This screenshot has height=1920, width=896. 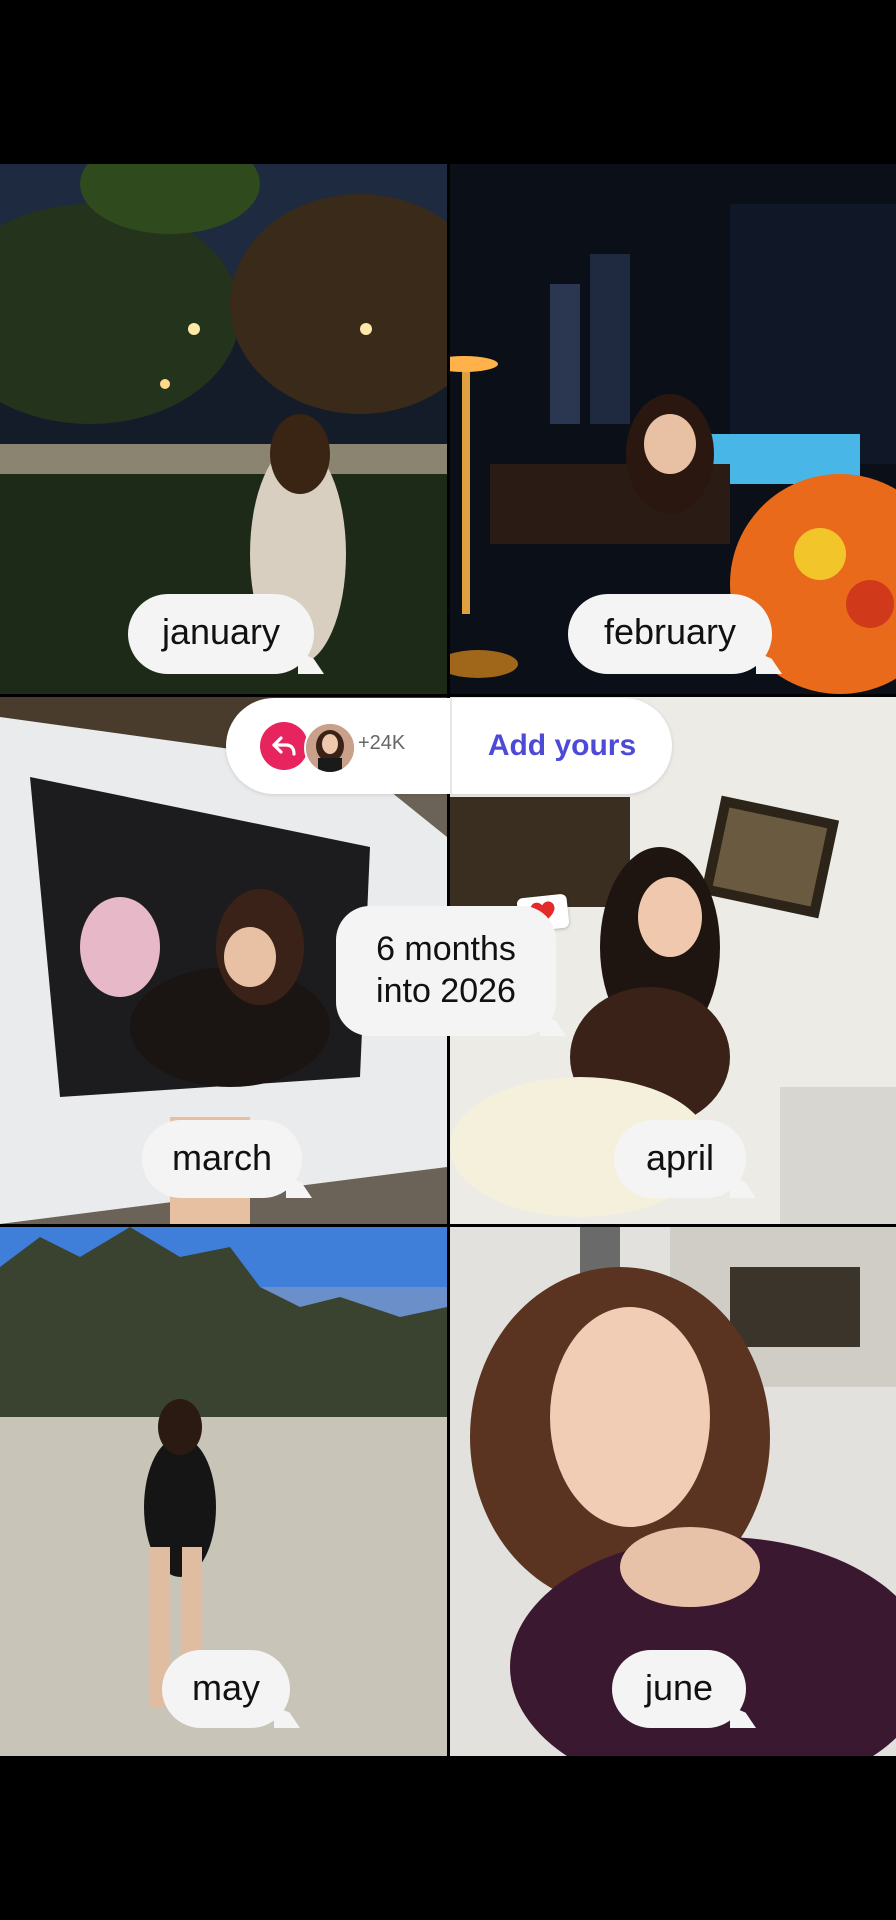 What do you see at coordinates (670, 631) in the screenshot?
I see `month-label: february` at bounding box center [670, 631].